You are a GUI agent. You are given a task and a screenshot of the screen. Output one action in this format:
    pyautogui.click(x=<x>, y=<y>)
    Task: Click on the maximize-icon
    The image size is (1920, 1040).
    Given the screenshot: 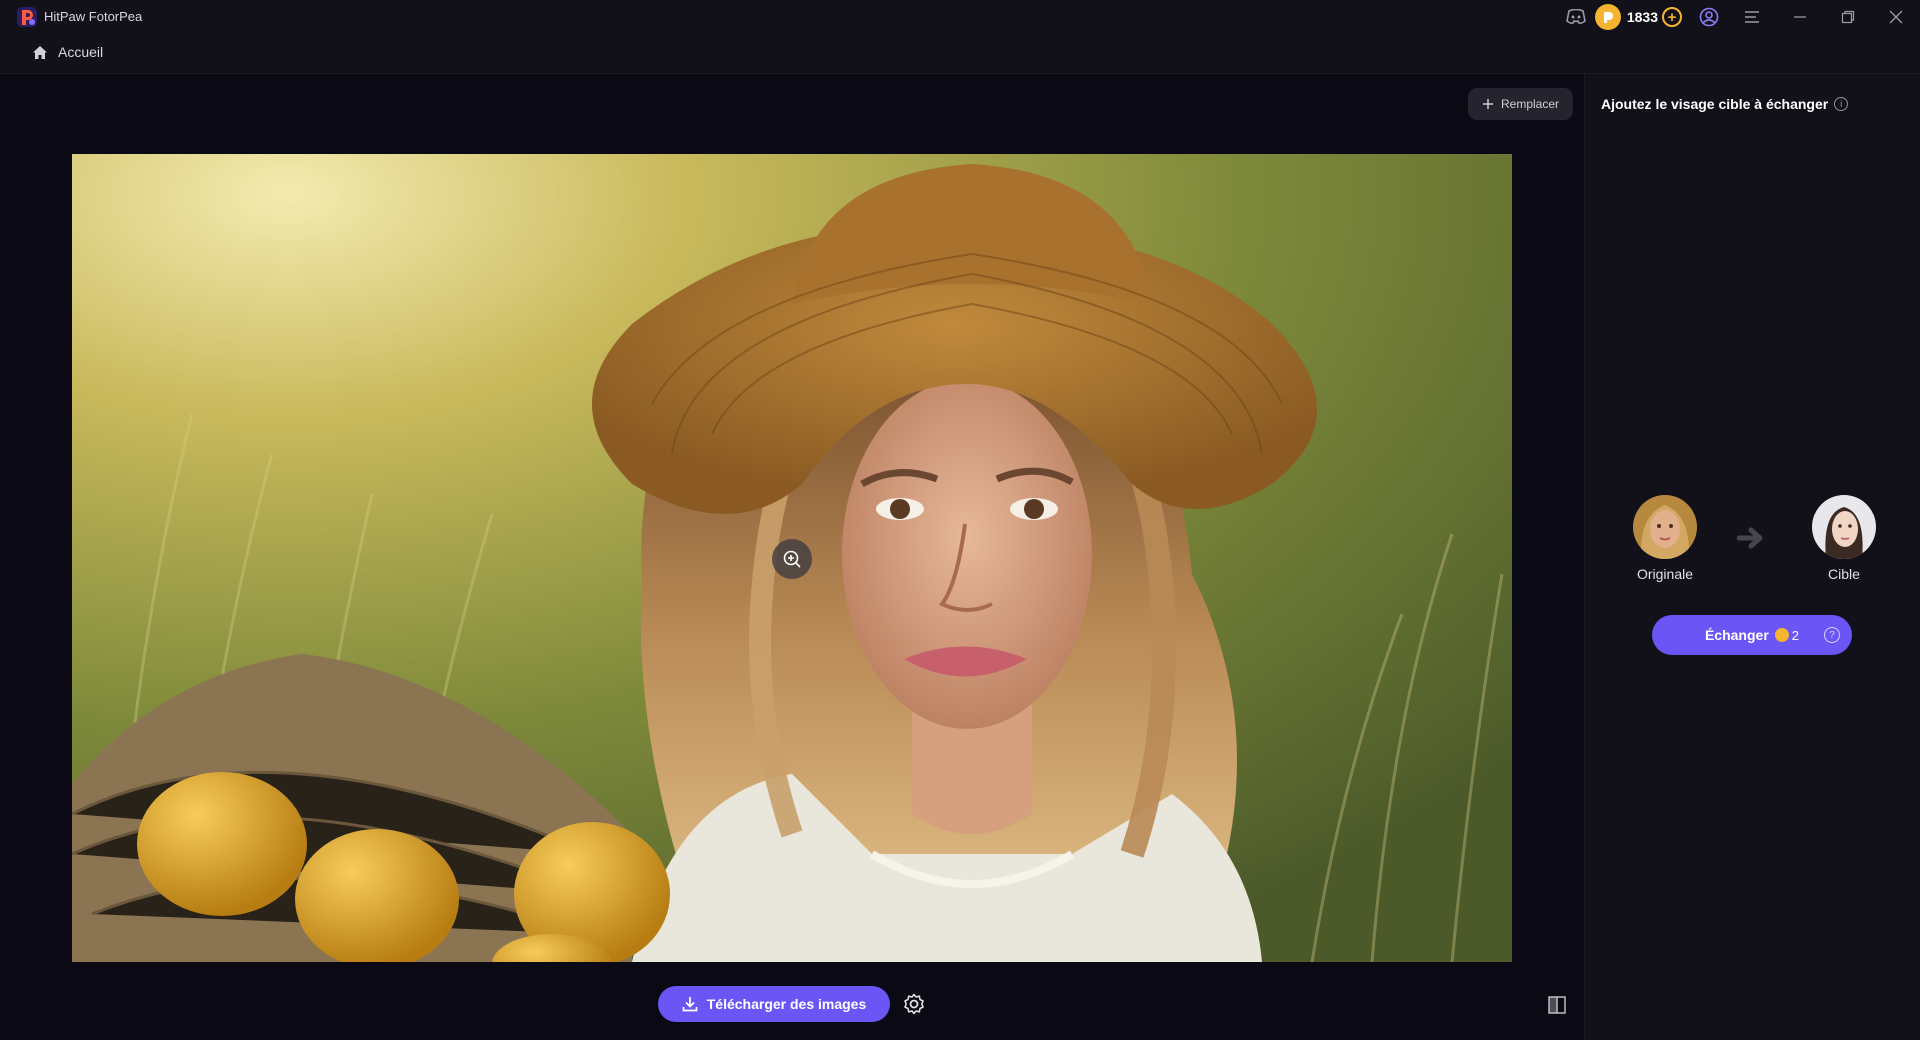 What is the action you would take?
    pyautogui.click(x=1848, y=17)
    